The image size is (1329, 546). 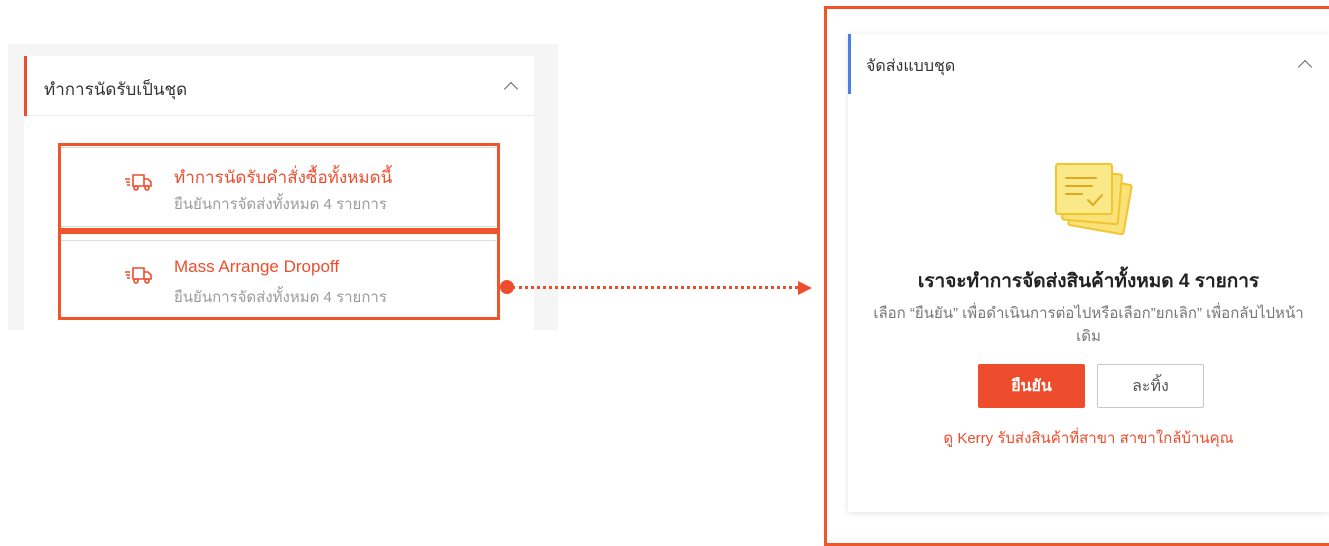 What do you see at coordinates (283, 177) in the screenshot?
I see `option-title: ทำการนัดรับคำสั่งซื้อทั้งหมดนี้` at bounding box center [283, 177].